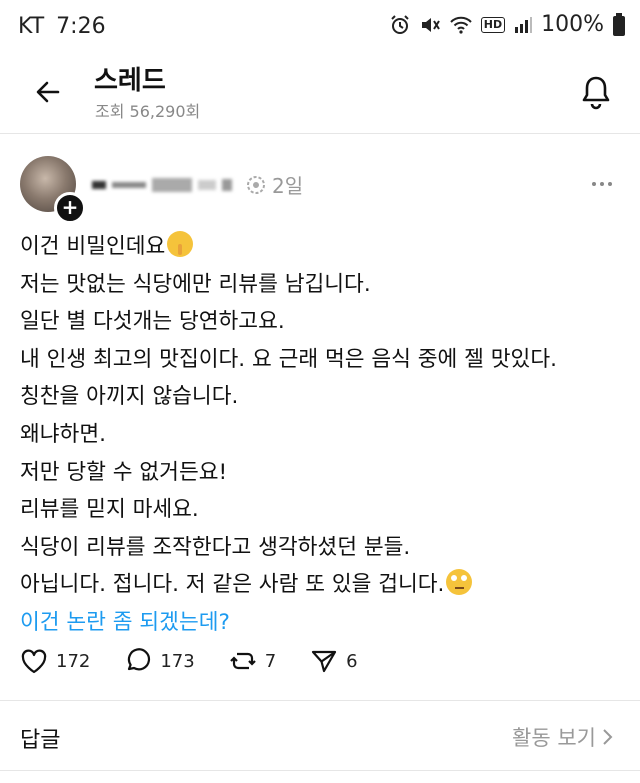  I want to click on post-meta: 2일, so click(274, 184).